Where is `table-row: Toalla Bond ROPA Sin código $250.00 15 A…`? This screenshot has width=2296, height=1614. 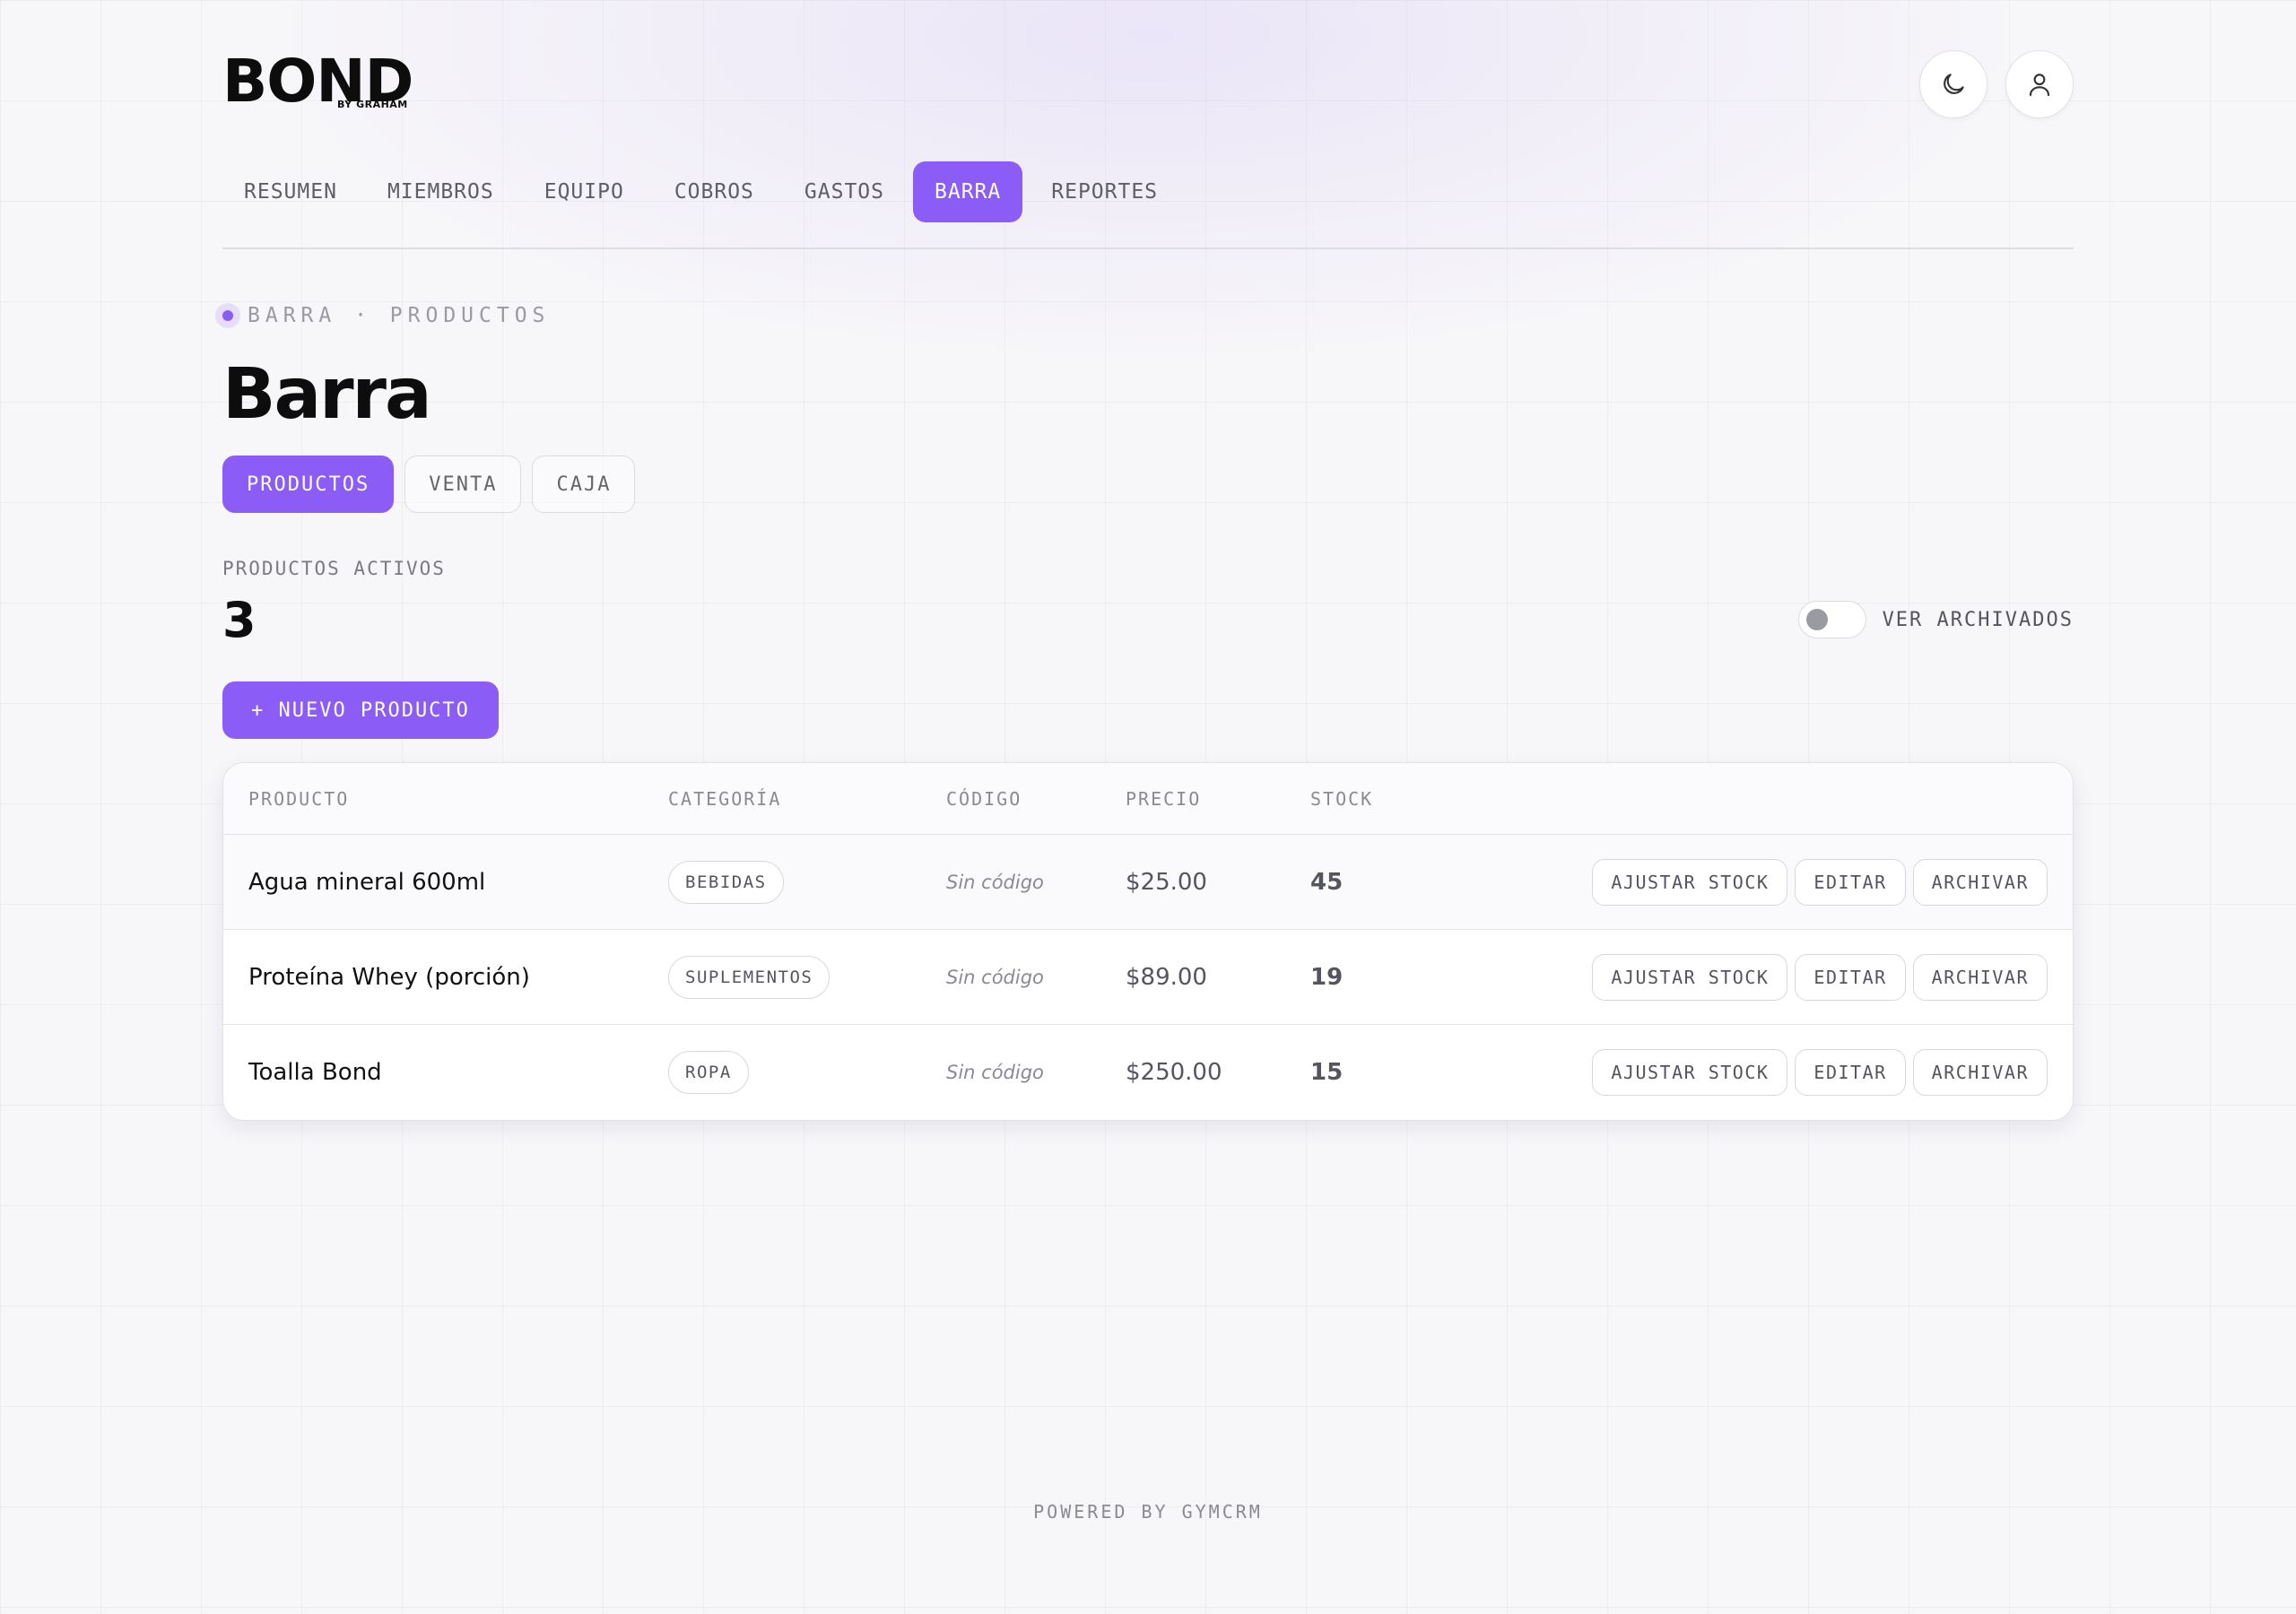
table-row: Toalla Bond ROPA Sin código $250.00 15 A… is located at coordinates (1148, 1072).